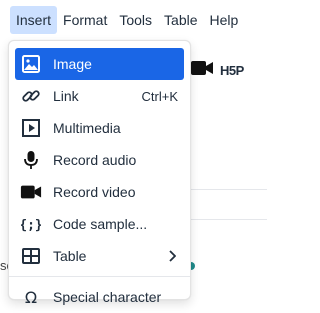 The height and width of the screenshot is (313, 320). Describe the element at coordinates (159, 96) in the screenshot. I see `shortcut-label: Ctrl+K` at that location.